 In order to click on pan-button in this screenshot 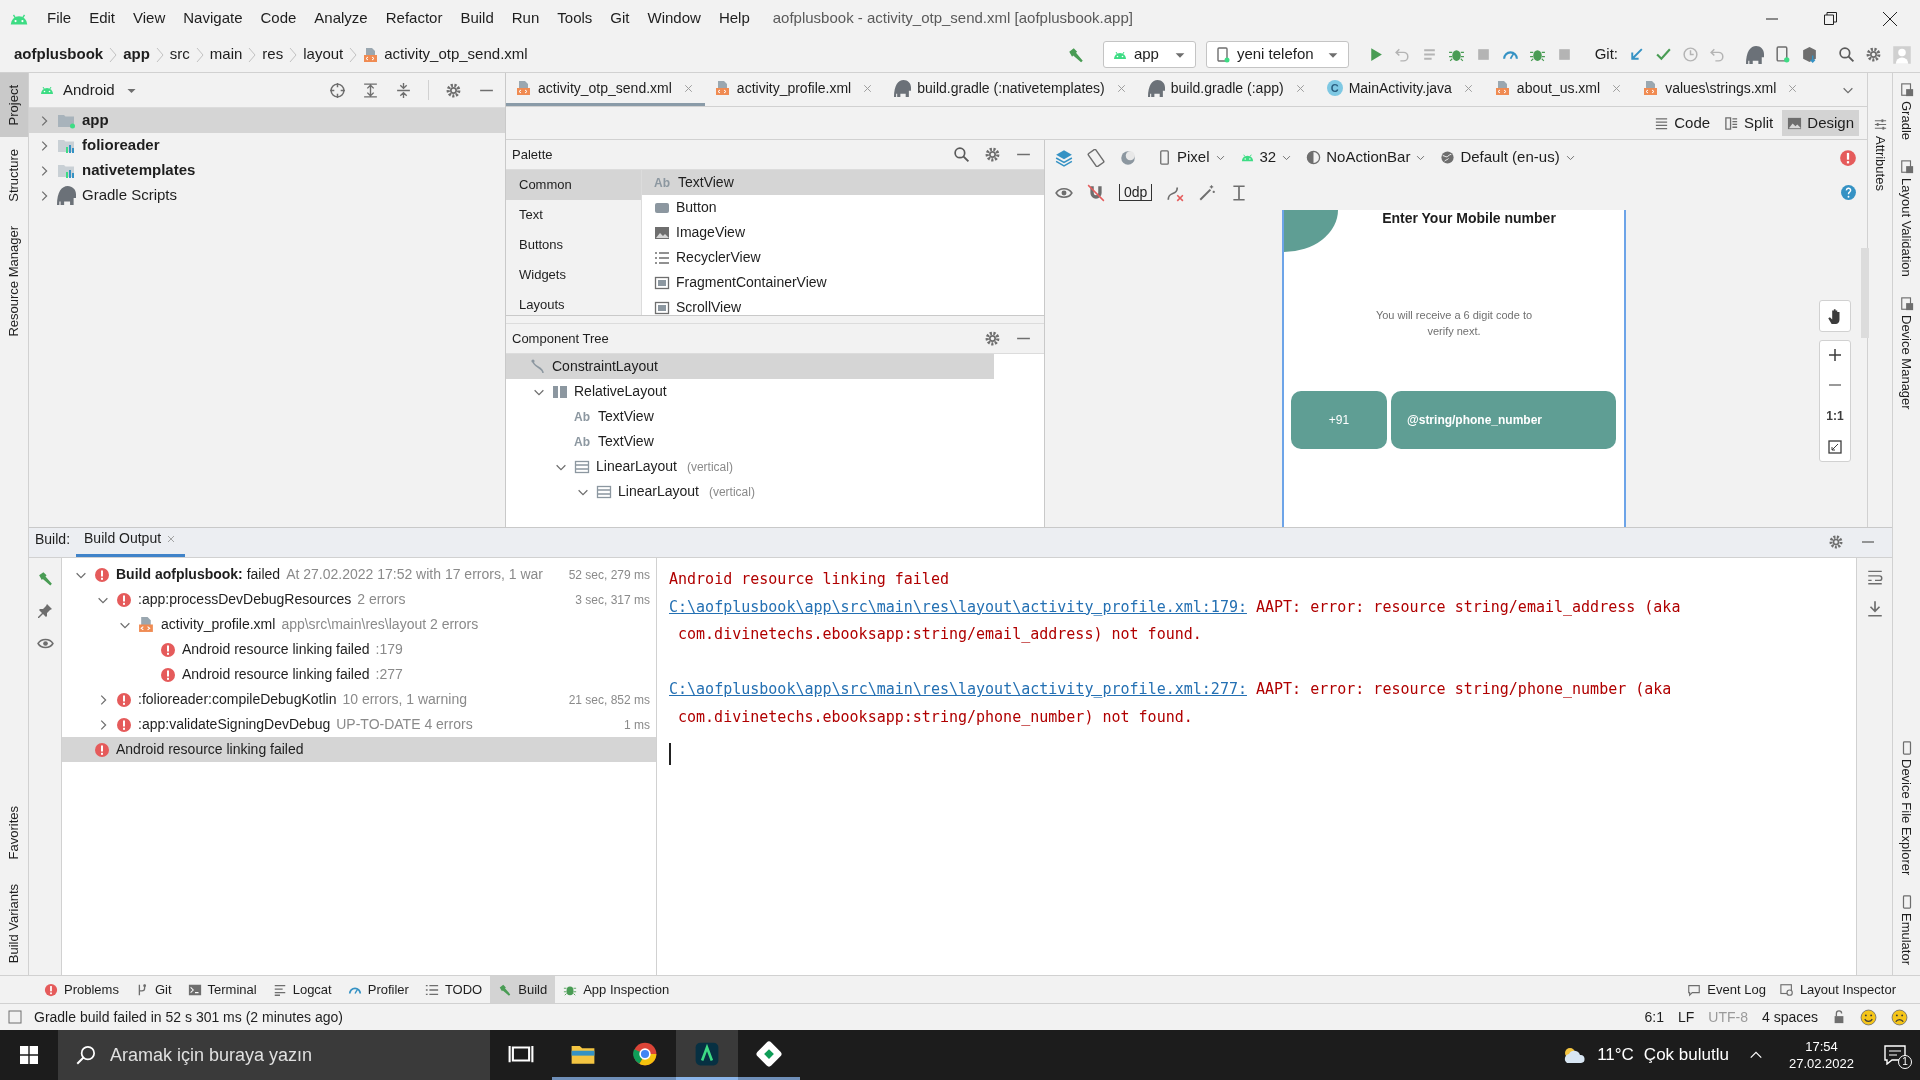, I will do `click(1835, 316)`.